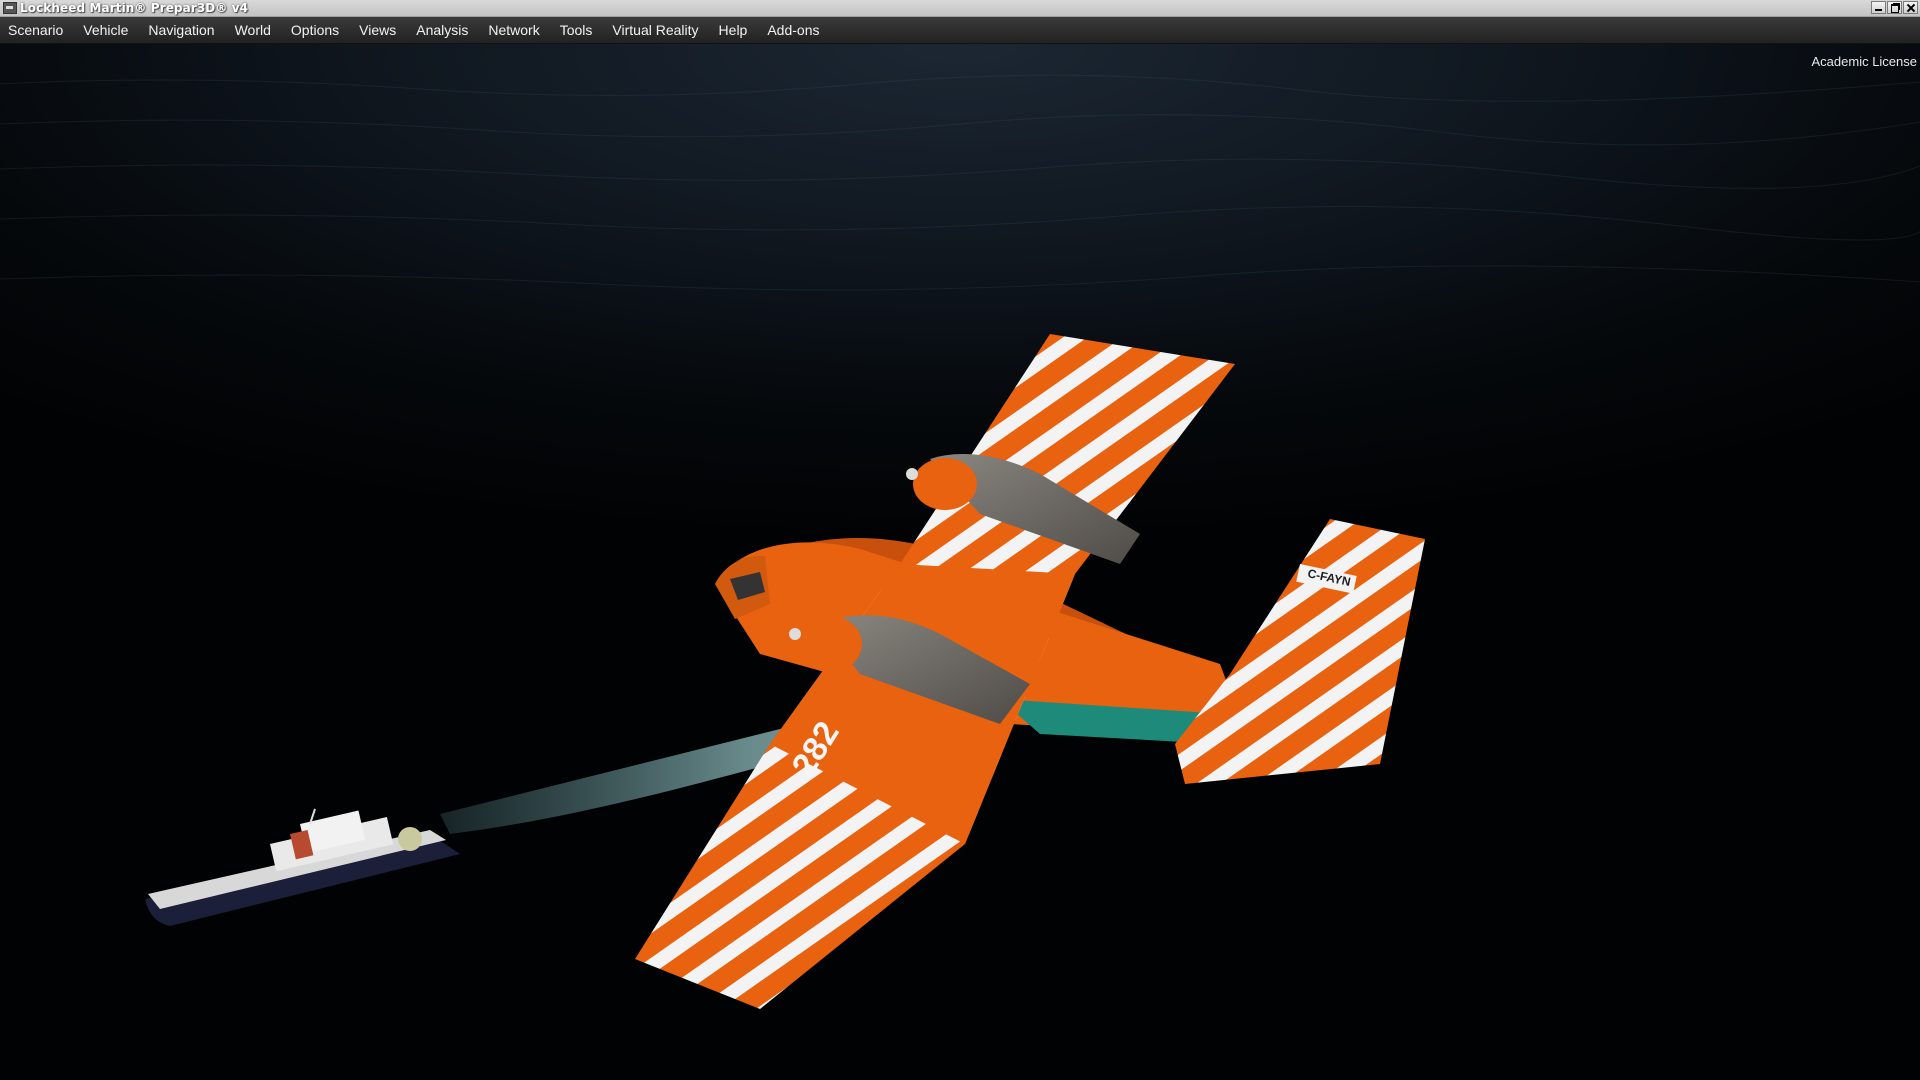 Image resolution: width=1920 pixels, height=1080 pixels. I want to click on prepar3d-app-icon, so click(10, 8).